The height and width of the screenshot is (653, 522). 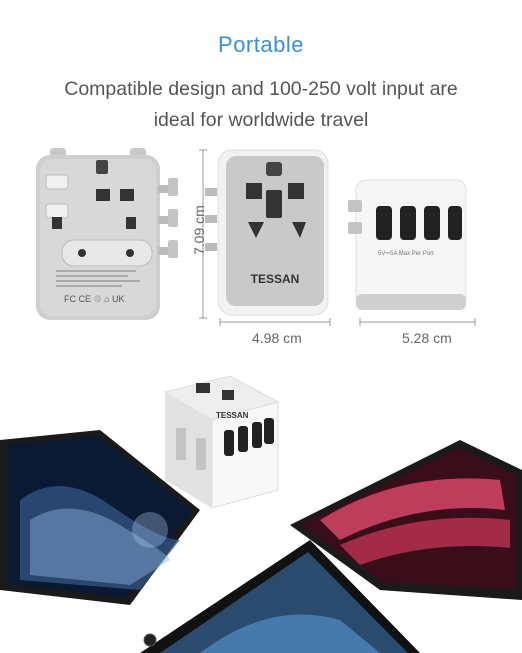 What do you see at coordinates (417, 322) in the screenshot?
I see `dimension-line-side-width` at bounding box center [417, 322].